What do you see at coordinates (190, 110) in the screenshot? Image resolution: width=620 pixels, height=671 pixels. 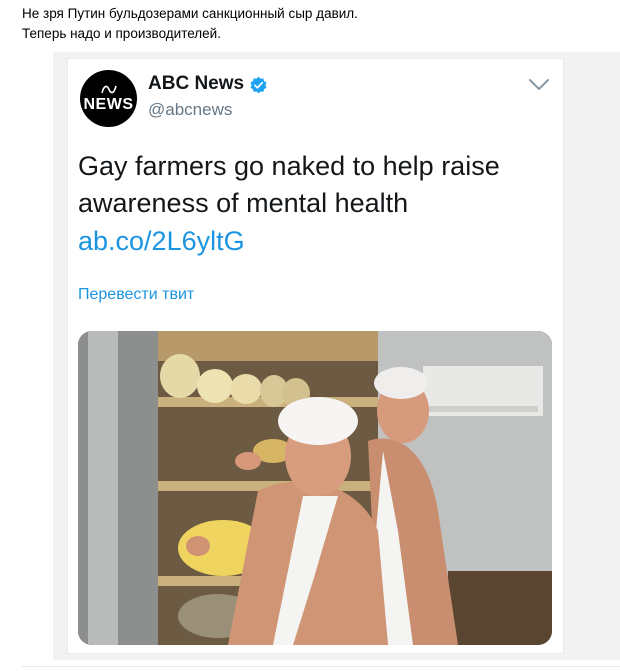 I see `handle: @abcnews` at bounding box center [190, 110].